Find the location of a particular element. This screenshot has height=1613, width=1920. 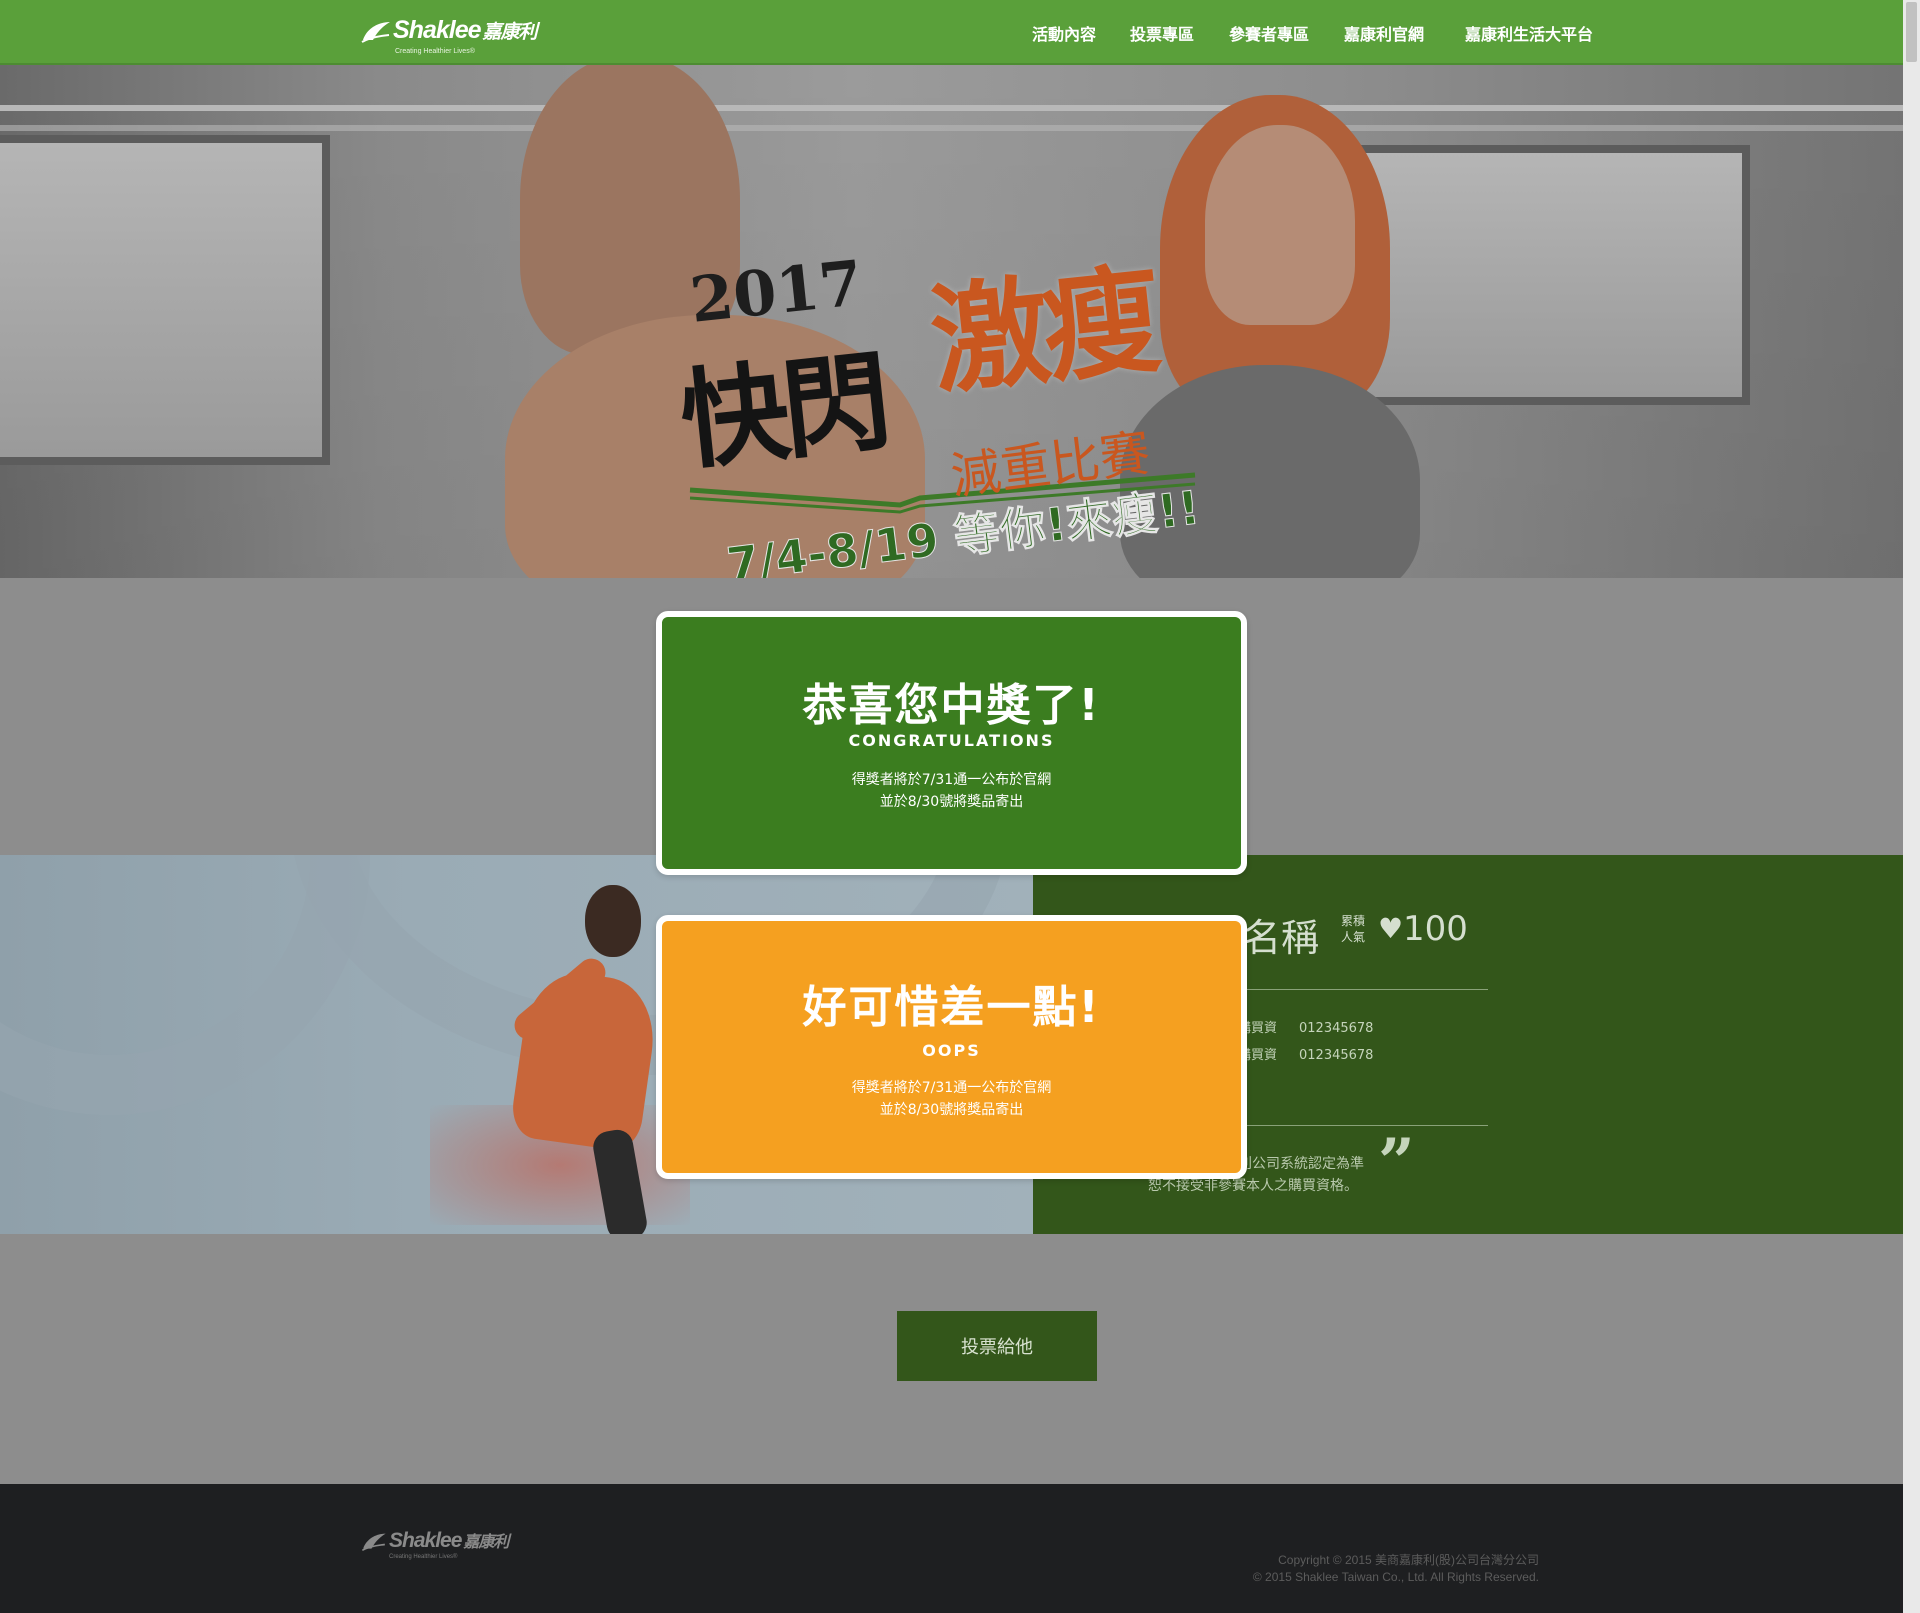

nav-item-contestants: 參賽者專區 is located at coordinates (1269, 33).